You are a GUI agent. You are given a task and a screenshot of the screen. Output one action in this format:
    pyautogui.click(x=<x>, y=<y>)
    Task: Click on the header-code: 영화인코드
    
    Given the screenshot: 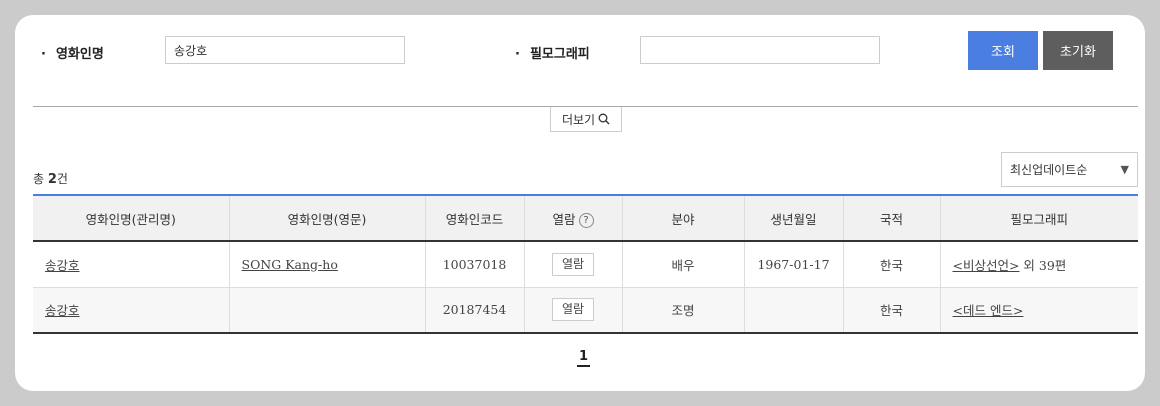 What is the action you would take?
    pyautogui.click(x=474, y=218)
    